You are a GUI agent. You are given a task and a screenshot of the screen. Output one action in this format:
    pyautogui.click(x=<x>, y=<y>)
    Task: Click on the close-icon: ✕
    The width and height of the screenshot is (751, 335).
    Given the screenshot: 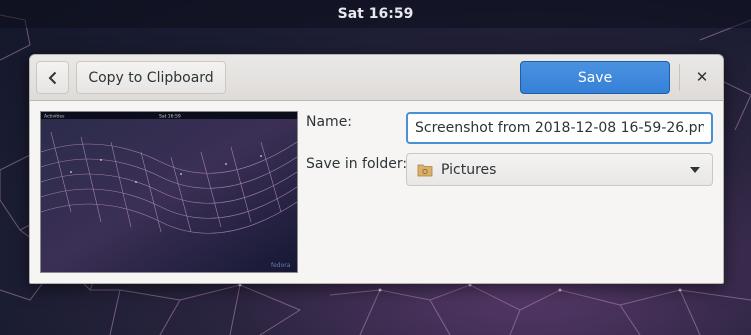 What is the action you would take?
    pyautogui.click(x=702, y=77)
    